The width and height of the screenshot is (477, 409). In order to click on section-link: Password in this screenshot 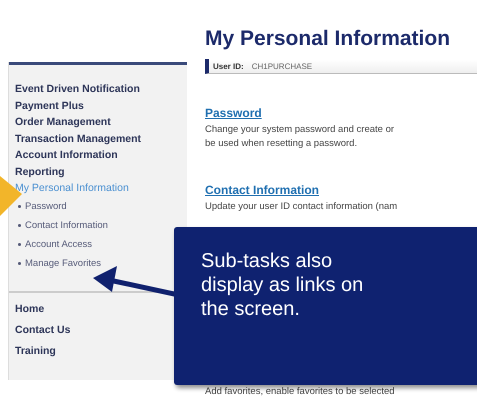, I will do `click(233, 113)`.